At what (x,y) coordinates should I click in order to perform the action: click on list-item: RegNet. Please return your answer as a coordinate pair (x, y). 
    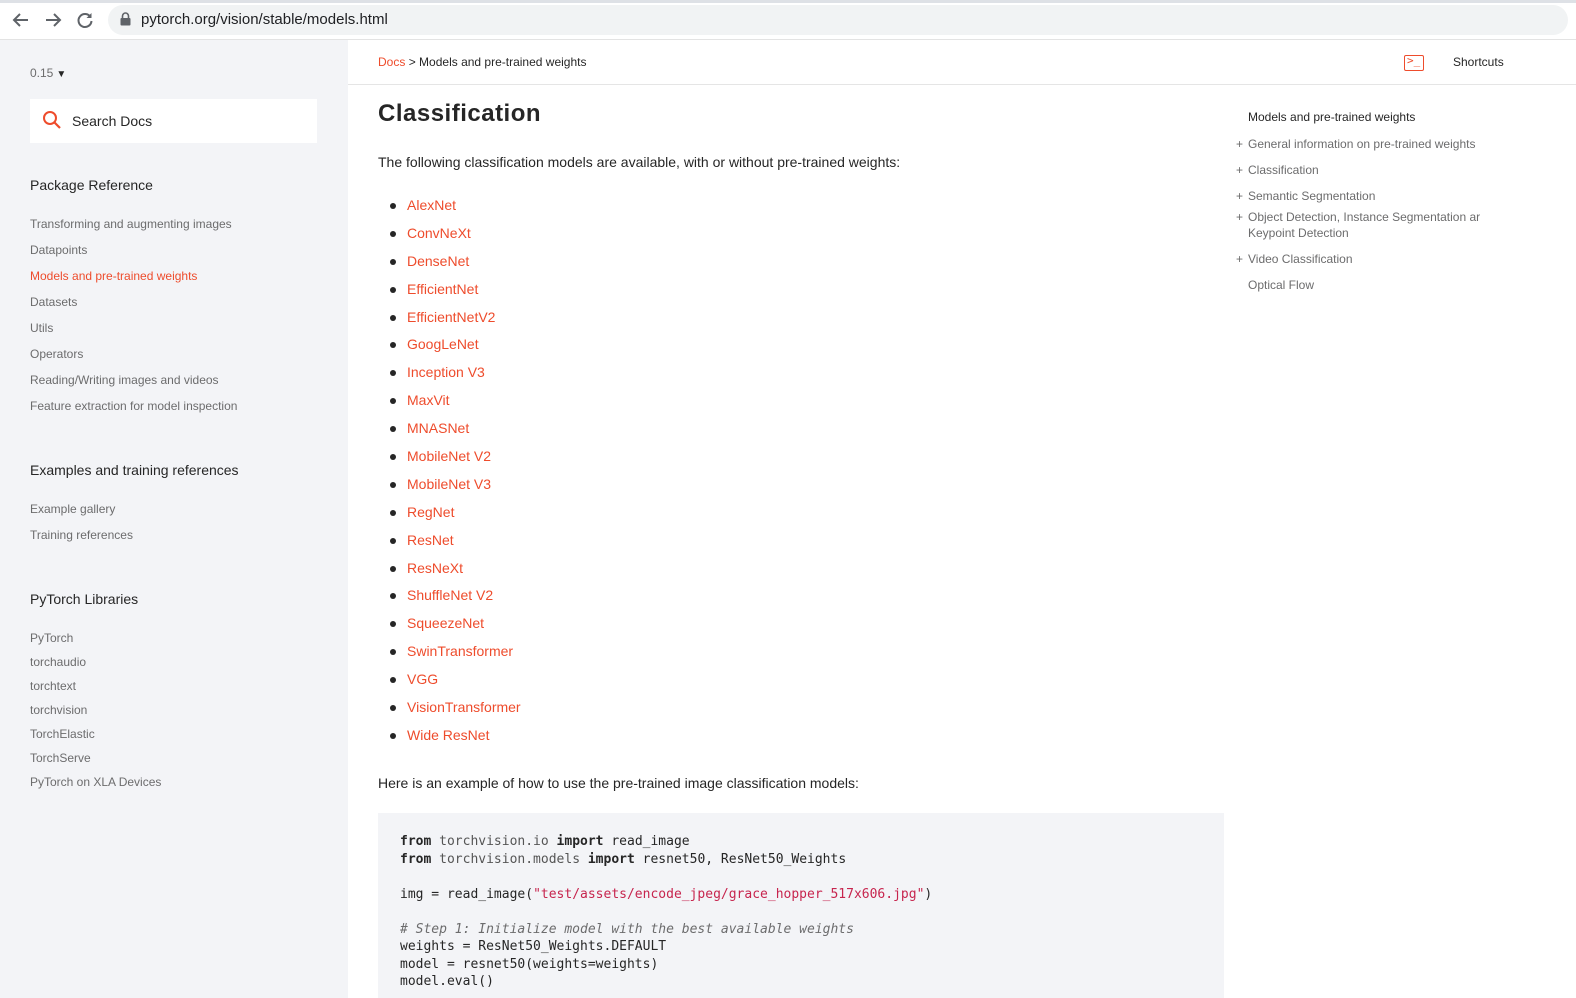
    Looking at the image, I should click on (449, 513).